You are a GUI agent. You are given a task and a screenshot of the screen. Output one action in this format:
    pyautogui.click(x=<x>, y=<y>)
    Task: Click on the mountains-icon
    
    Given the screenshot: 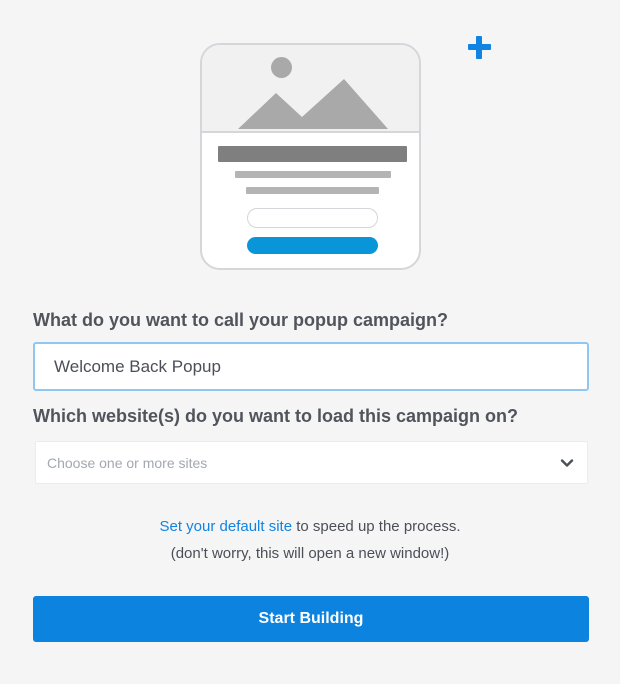 What is the action you would take?
    pyautogui.click(x=313, y=104)
    